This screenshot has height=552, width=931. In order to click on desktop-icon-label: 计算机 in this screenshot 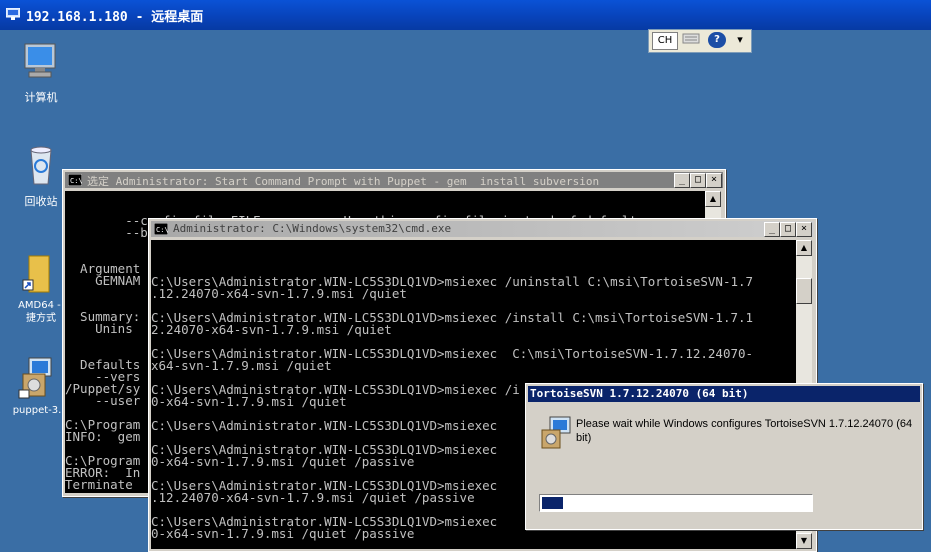, I will do `click(41, 97)`.